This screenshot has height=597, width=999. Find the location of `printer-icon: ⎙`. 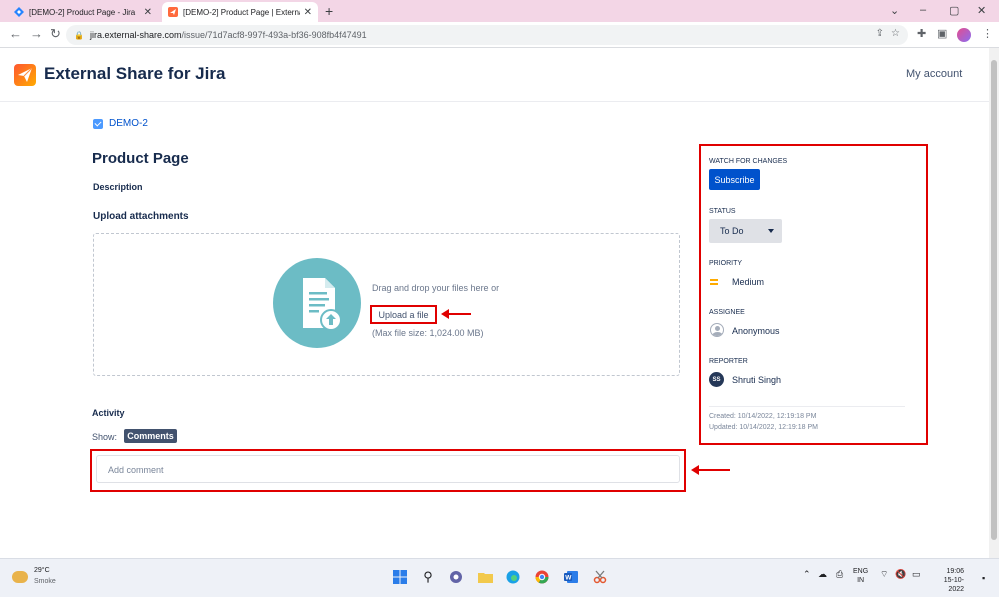

printer-icon: ⎙ is located at coordinates (839, 574).